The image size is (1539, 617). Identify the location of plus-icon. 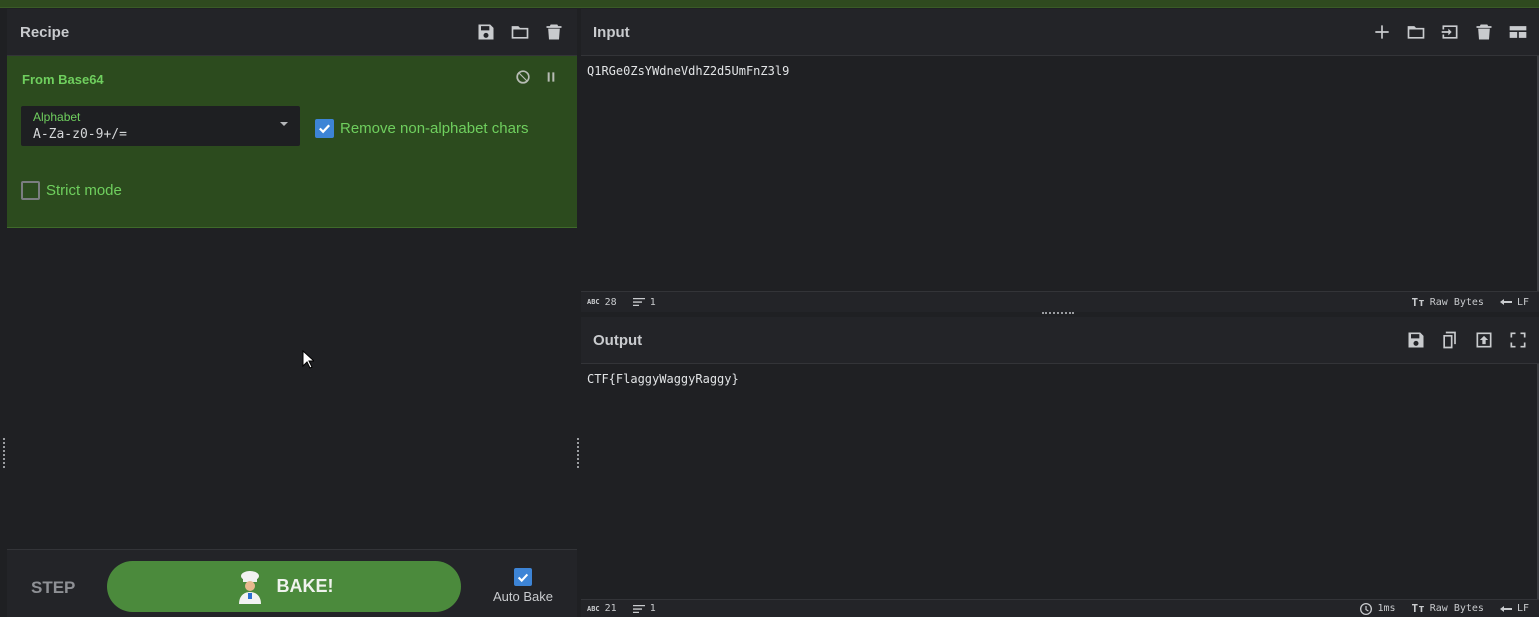
(1382, 32).